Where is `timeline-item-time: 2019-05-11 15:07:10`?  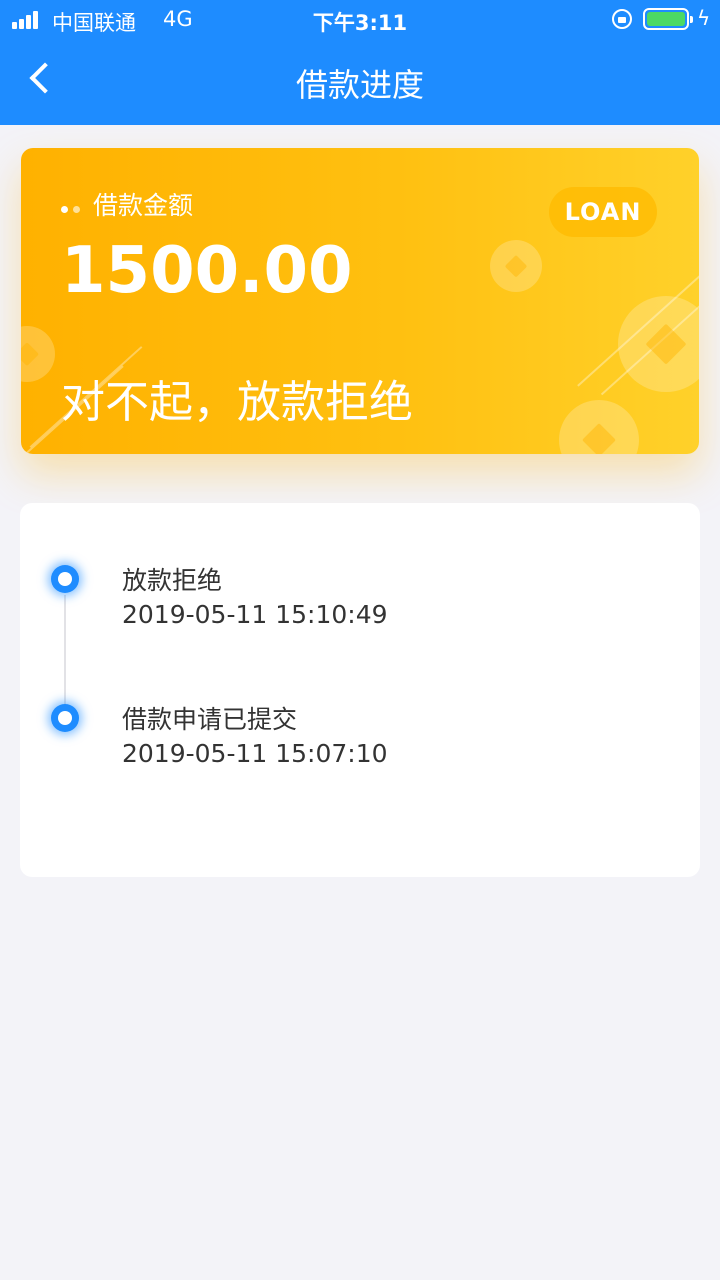 timeline-item-time: 2019-05-11 15:07:10 is located at coordinates (255, 753).